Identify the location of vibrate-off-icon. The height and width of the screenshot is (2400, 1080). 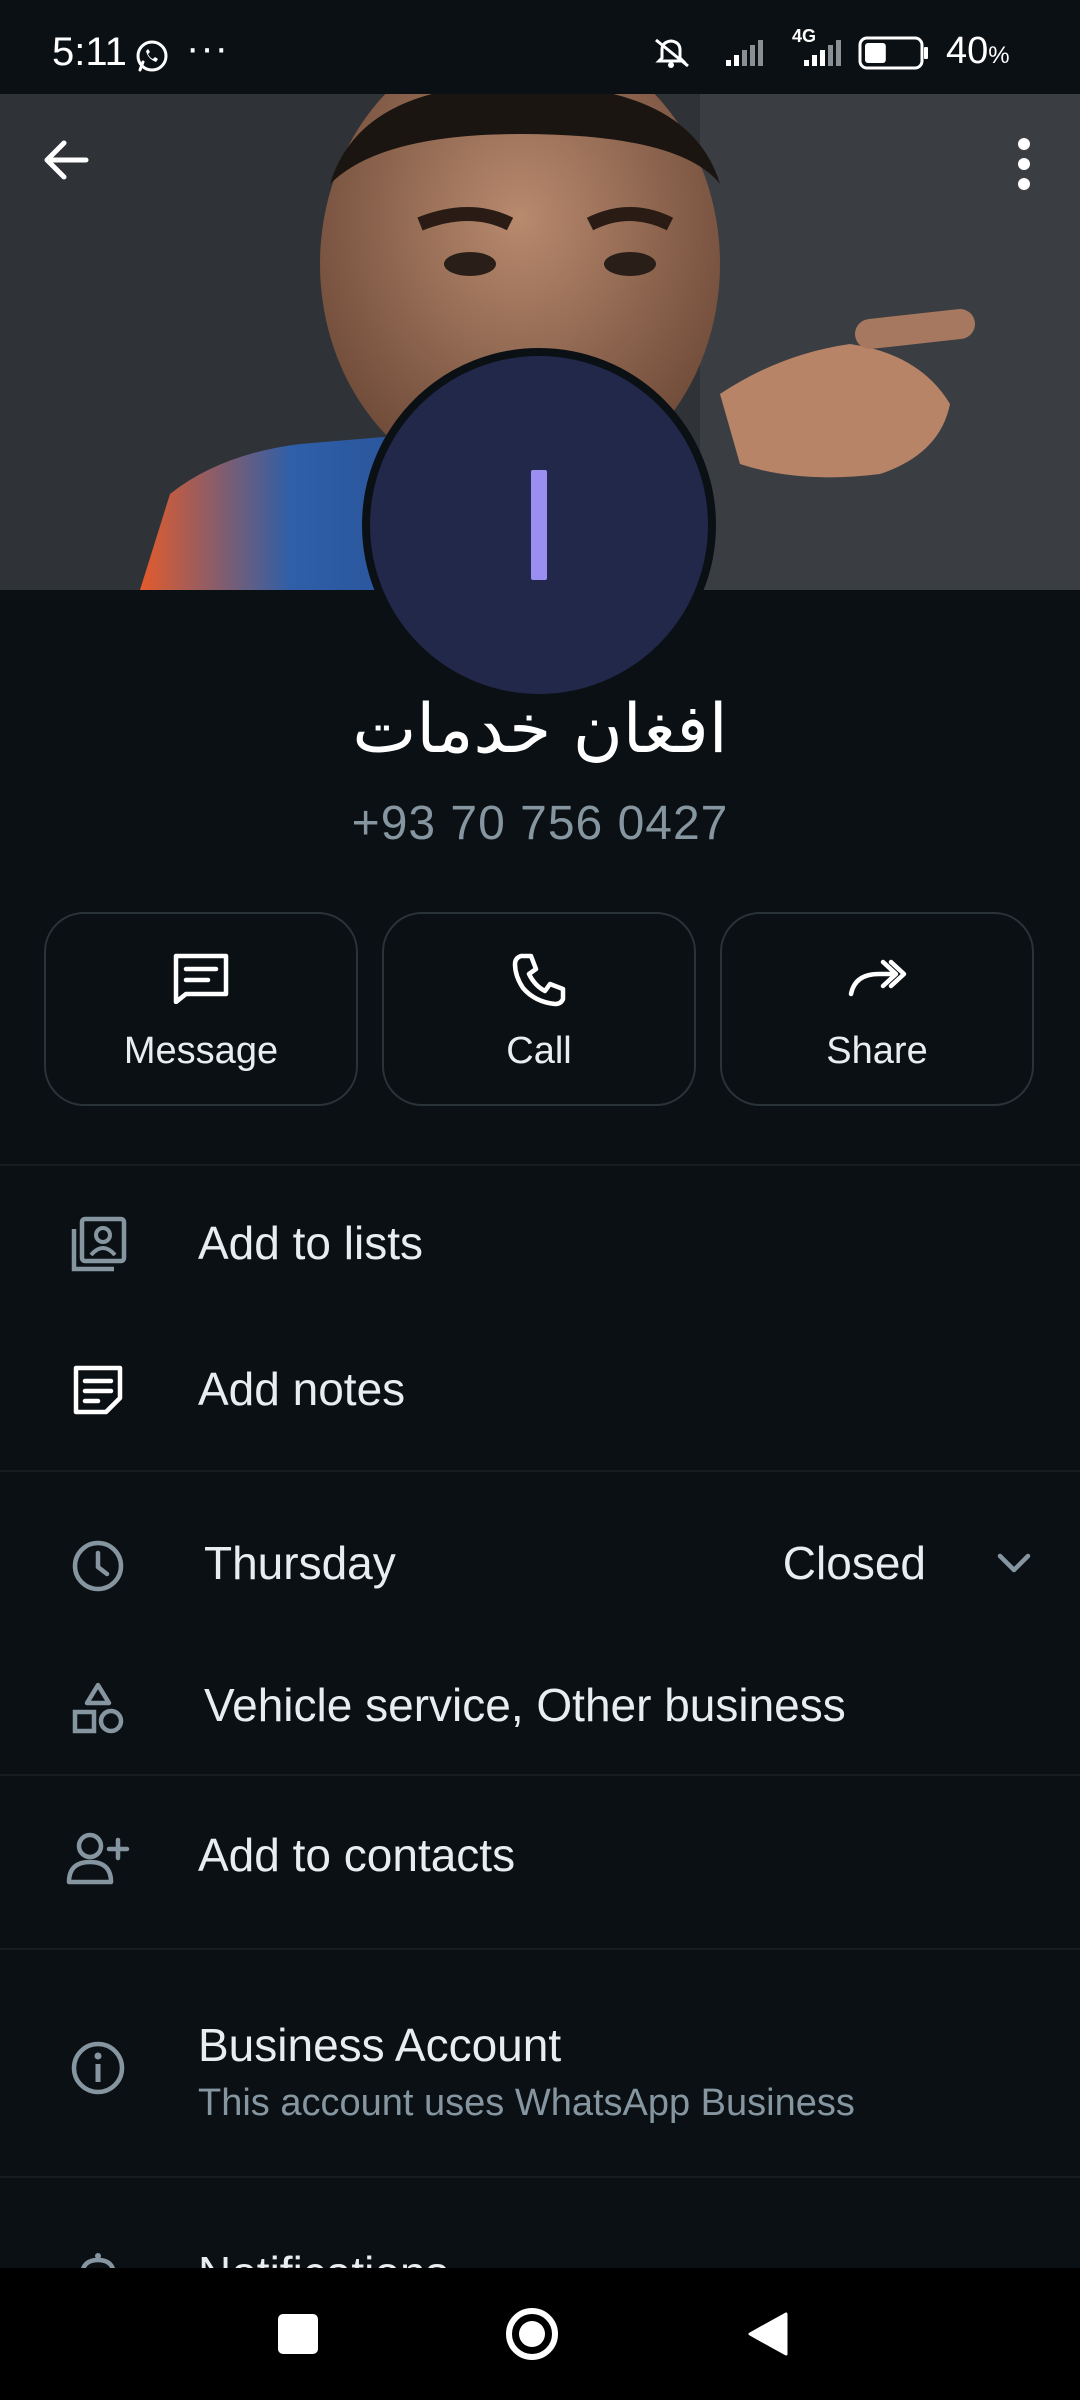
(671, 54).